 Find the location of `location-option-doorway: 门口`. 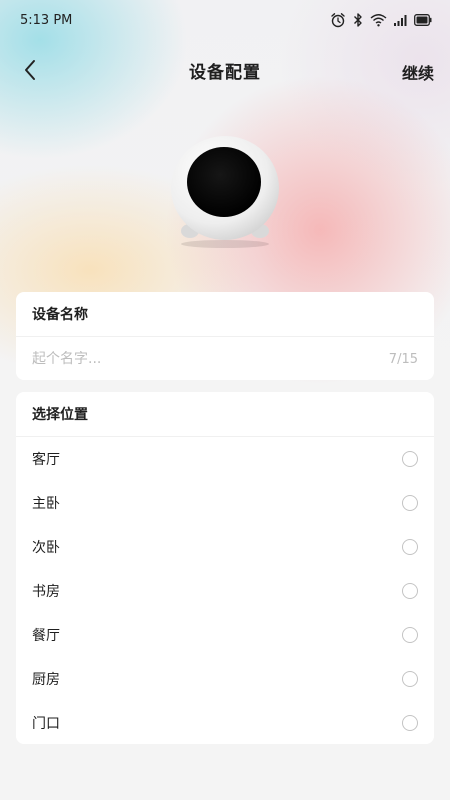

location-option-doorway: 门口 is located at coordinates (225, 723).